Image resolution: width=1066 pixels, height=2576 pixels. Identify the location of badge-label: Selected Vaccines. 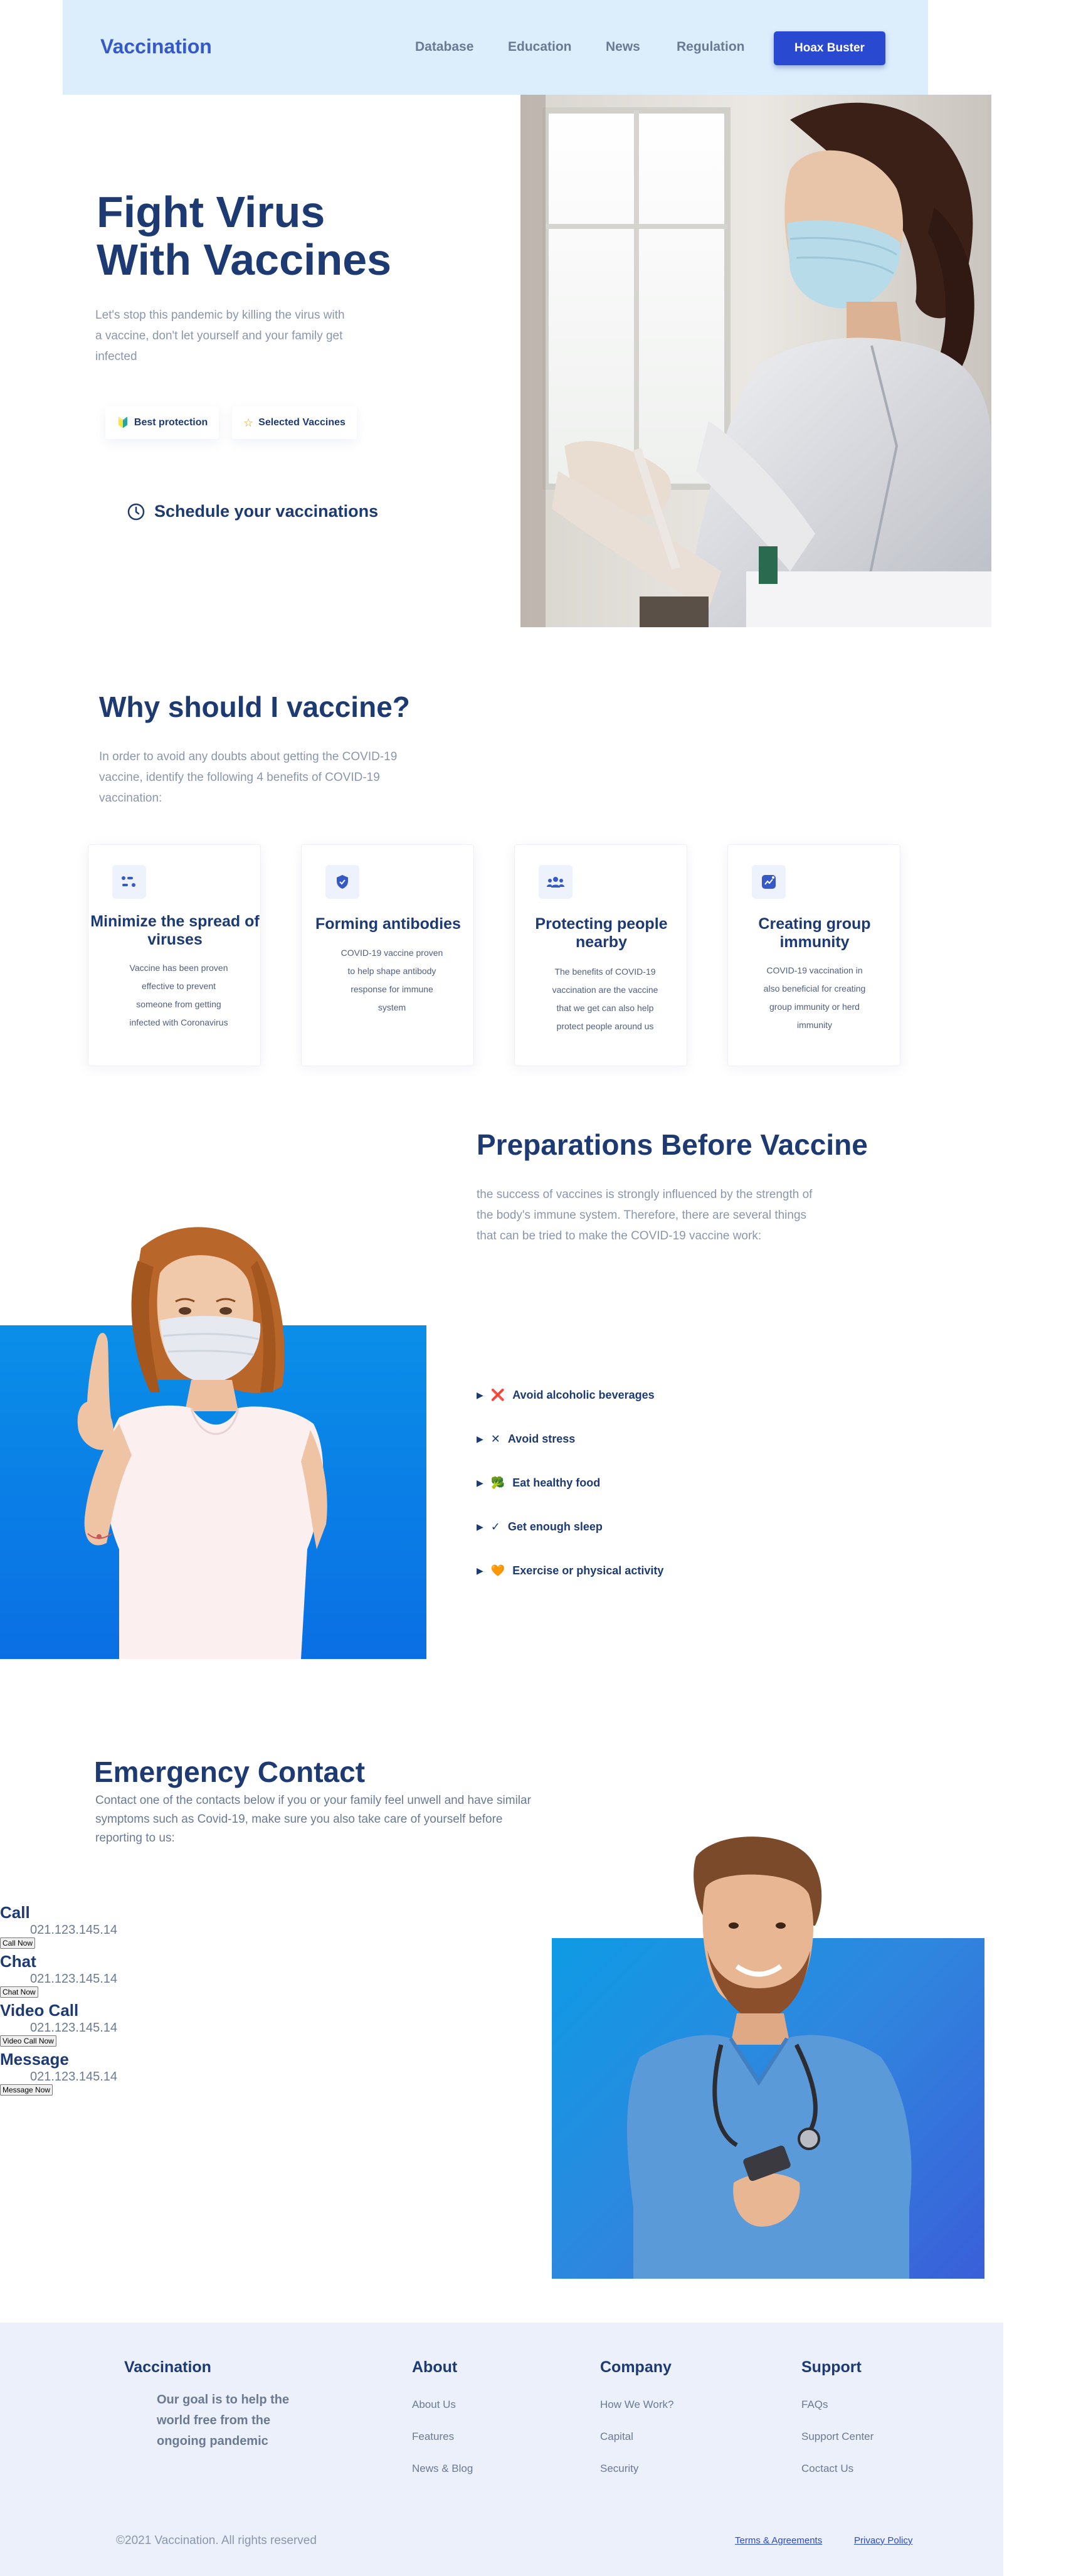
(302, 422).